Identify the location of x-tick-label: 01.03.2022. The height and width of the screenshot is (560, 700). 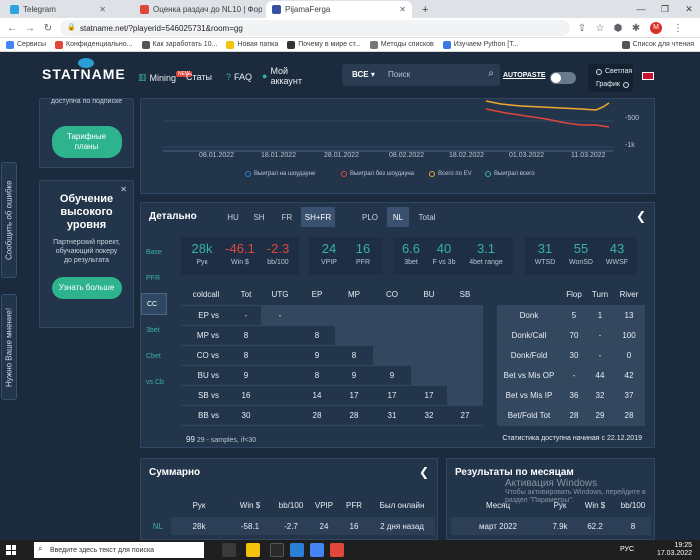
(527, 155).